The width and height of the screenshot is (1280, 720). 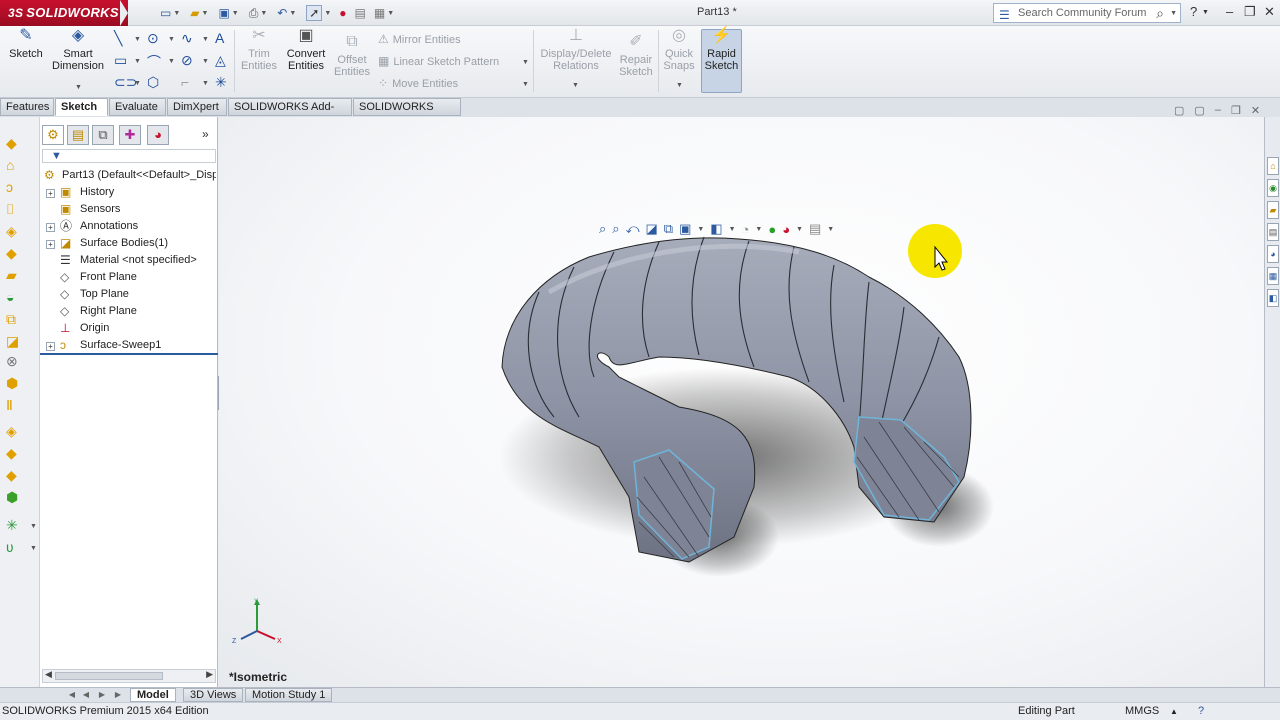 What do you see at coordinates (1229, 11) in the screenshot?
I see `minimize-button: –` at bounding box center [1229, 11].